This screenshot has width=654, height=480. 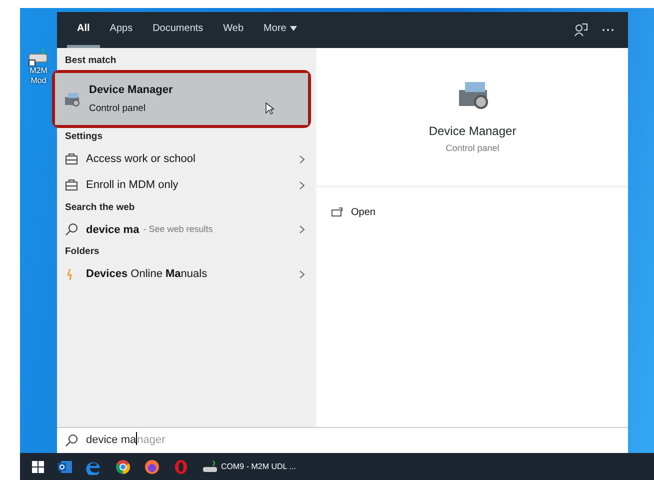 What do you see at coordinates (181, 466) in the screenshot?
I see `browser-o-icon` at bounding box center [181, 466].